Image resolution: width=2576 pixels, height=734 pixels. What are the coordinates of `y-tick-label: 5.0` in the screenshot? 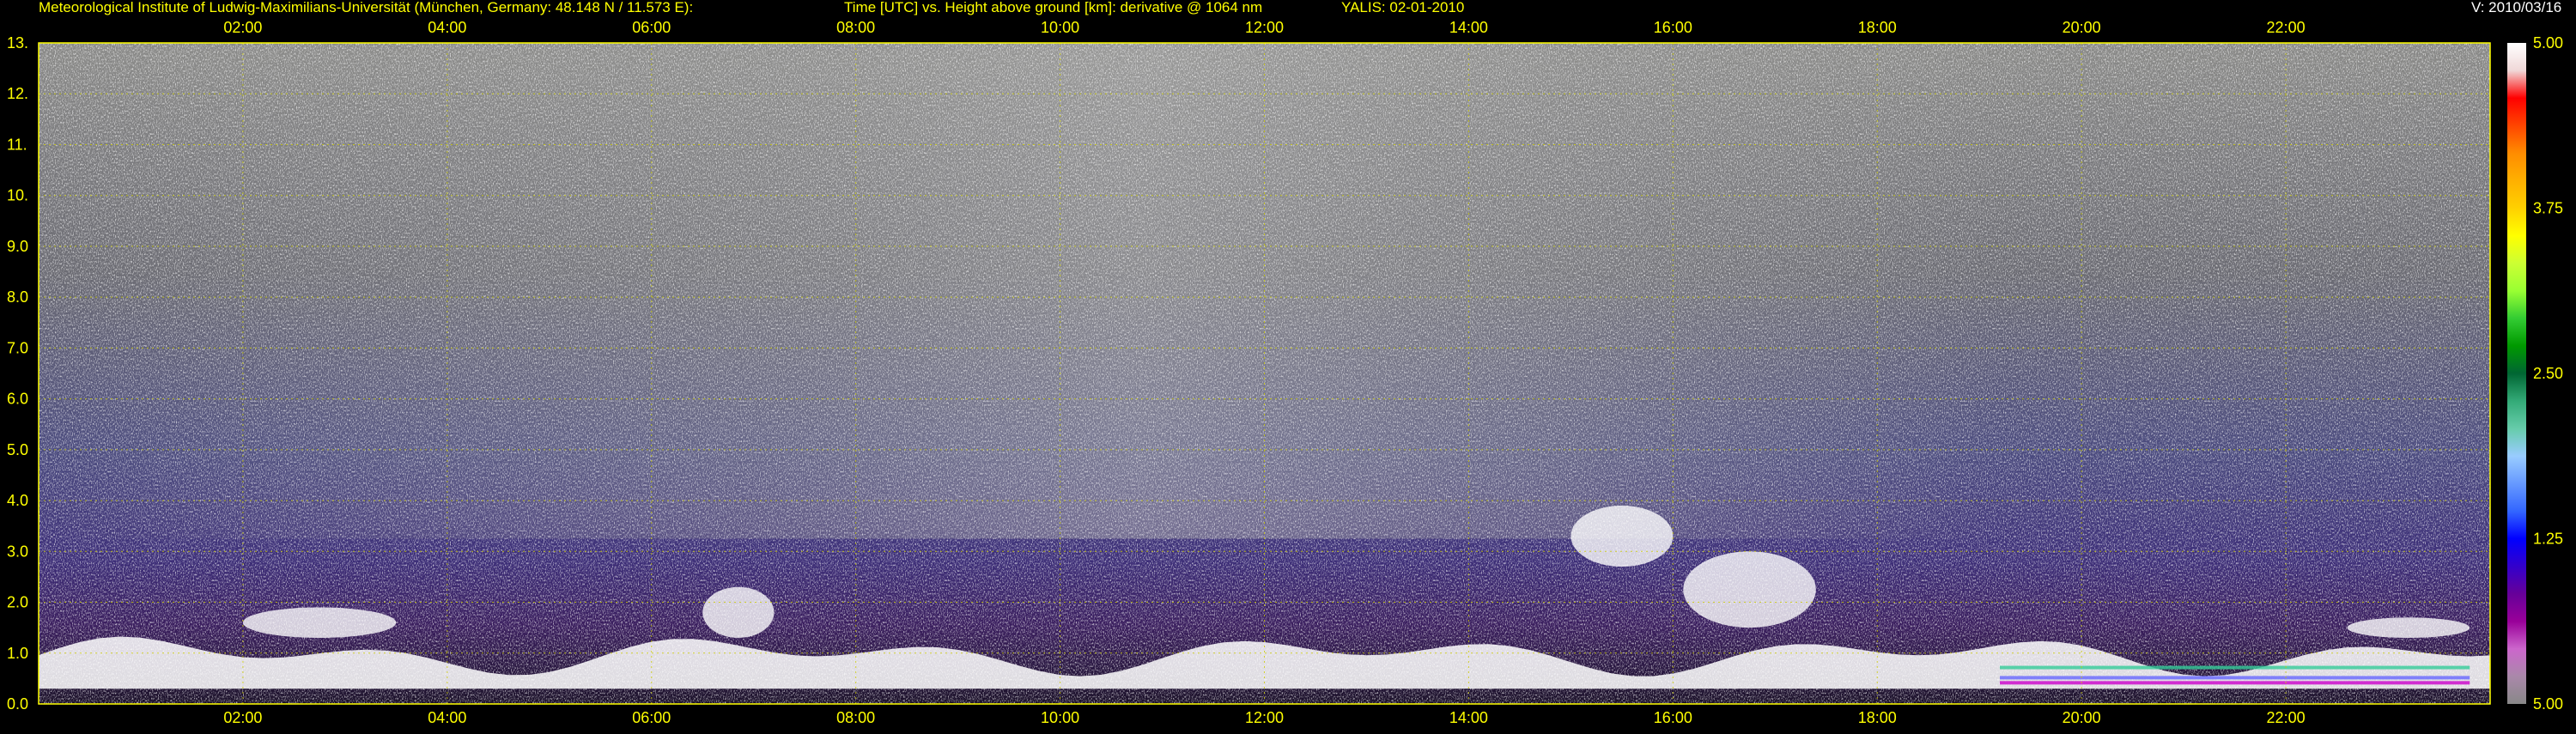 It's located at (17, 450).